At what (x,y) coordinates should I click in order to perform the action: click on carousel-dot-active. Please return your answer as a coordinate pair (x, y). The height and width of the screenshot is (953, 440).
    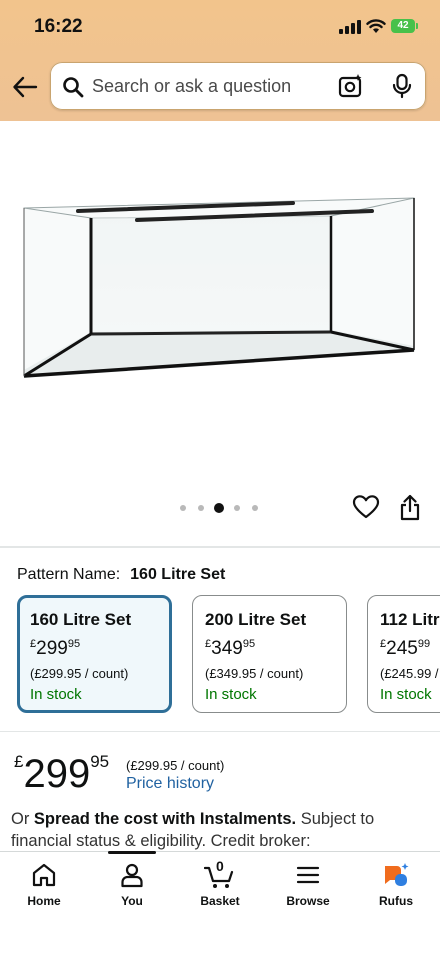
    Looking at the image, I should click on (219, 508).